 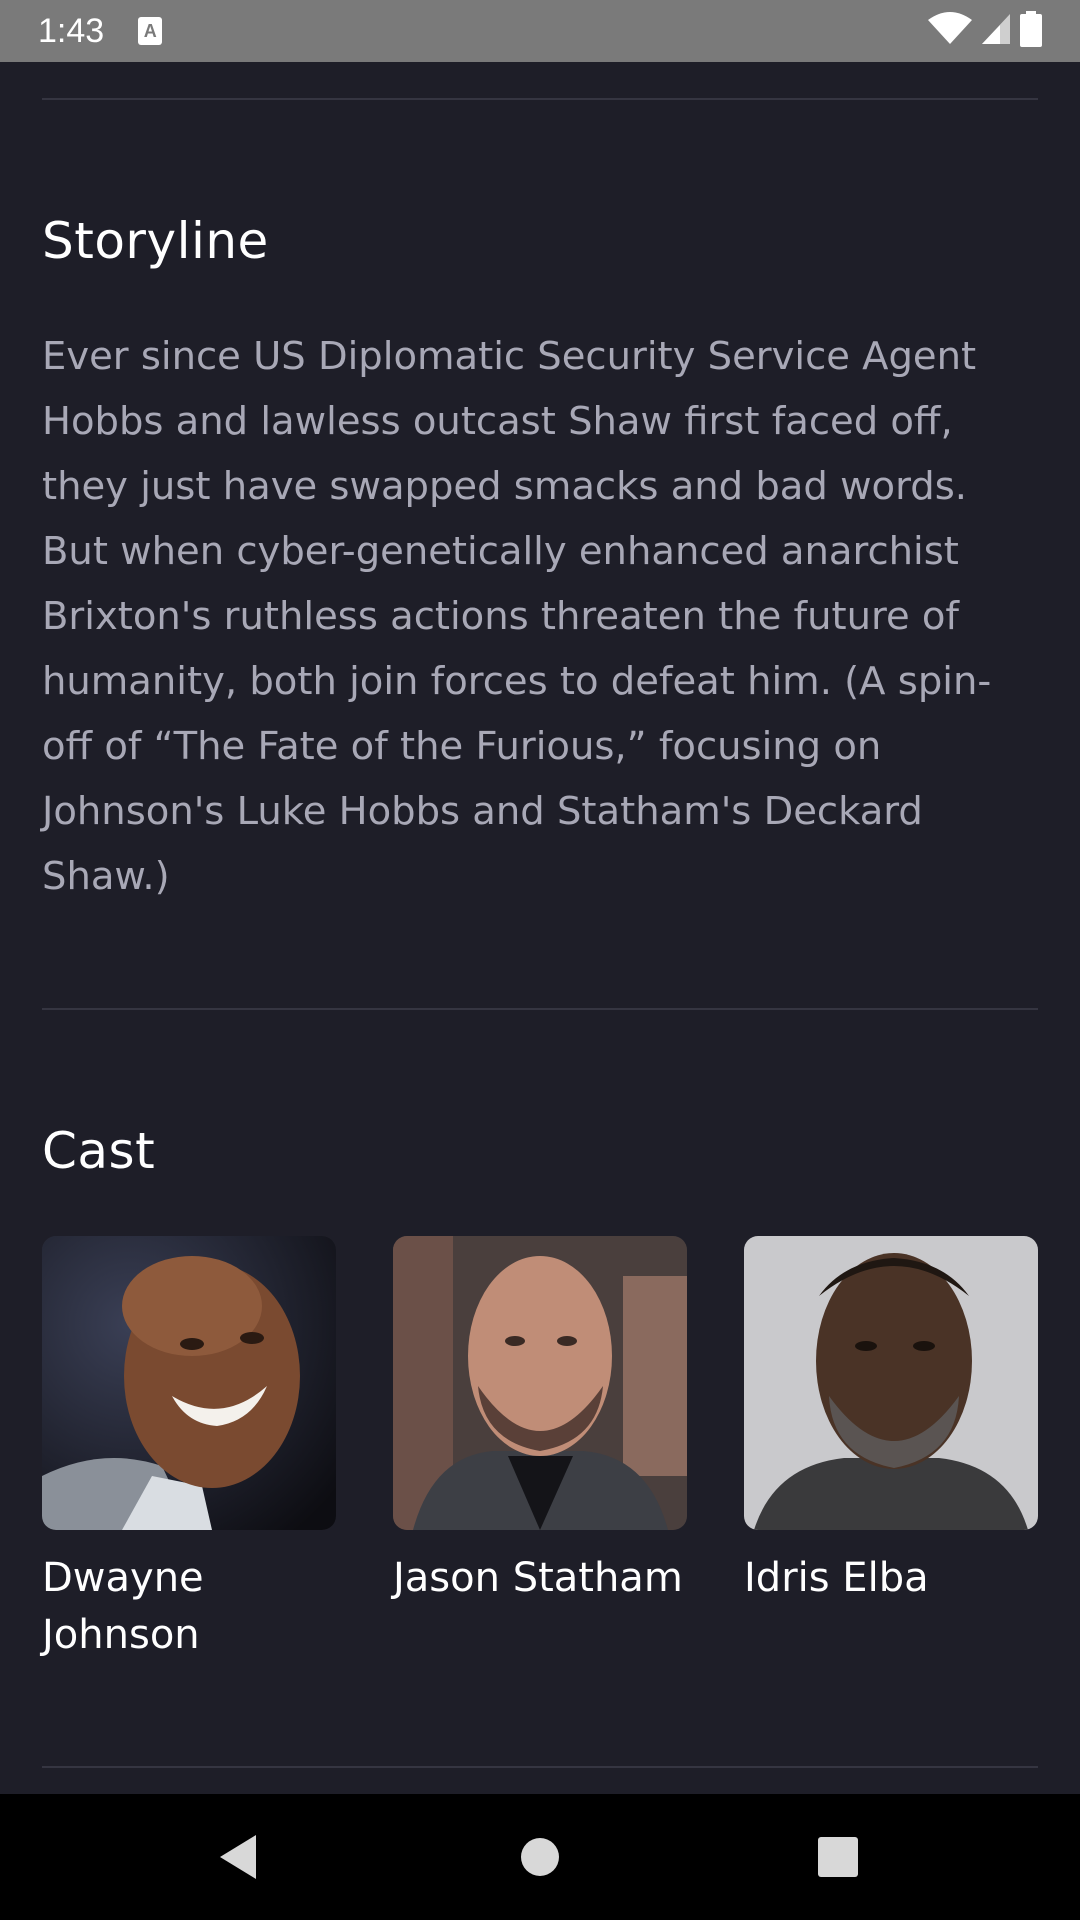 What do you see at coordinates (123, 1606) in the screenshot?
I see `cast-name: Dwayne Johnson` at bounding box center [123, 1606].